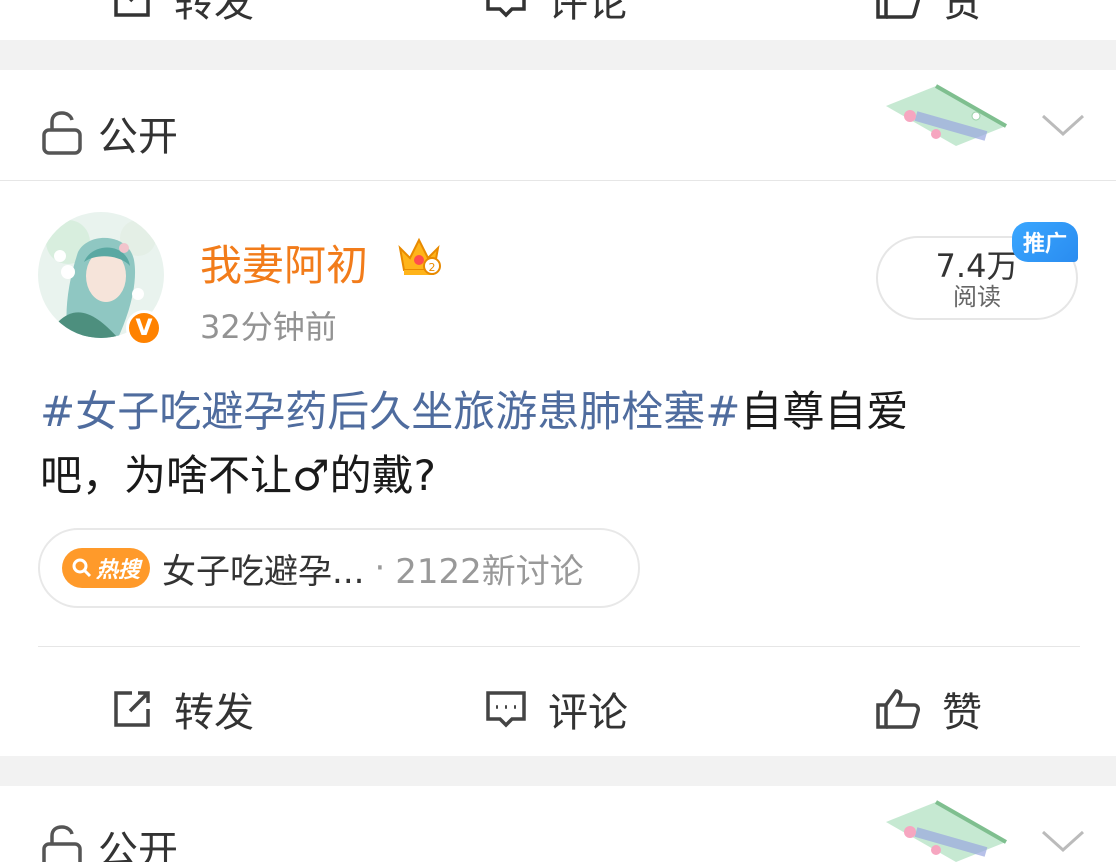 The width and height of the screenshot is (1116, 862). Describe the element at coordinates (118, 570) in the screenshot. I see `hot-search-badge-label: 热搜` at that location.